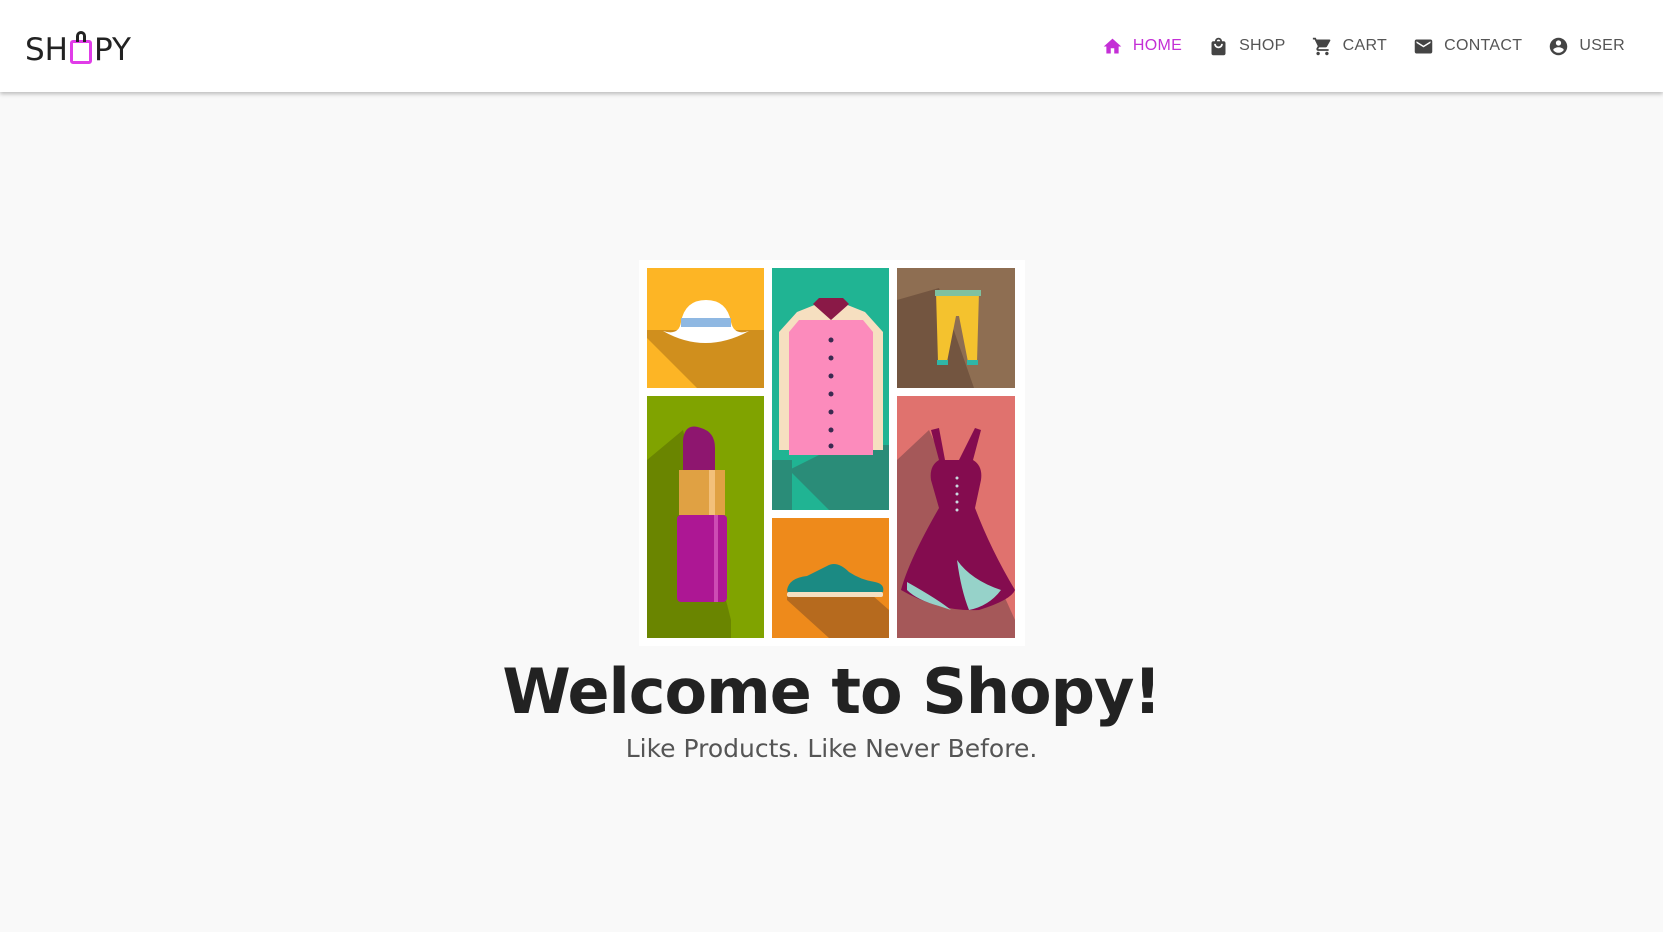 The width and height of the screenshot is (1663, 932). Describe the element at coordinates (1423, 46) in the screenshot. I see `mail-icon` at that location.